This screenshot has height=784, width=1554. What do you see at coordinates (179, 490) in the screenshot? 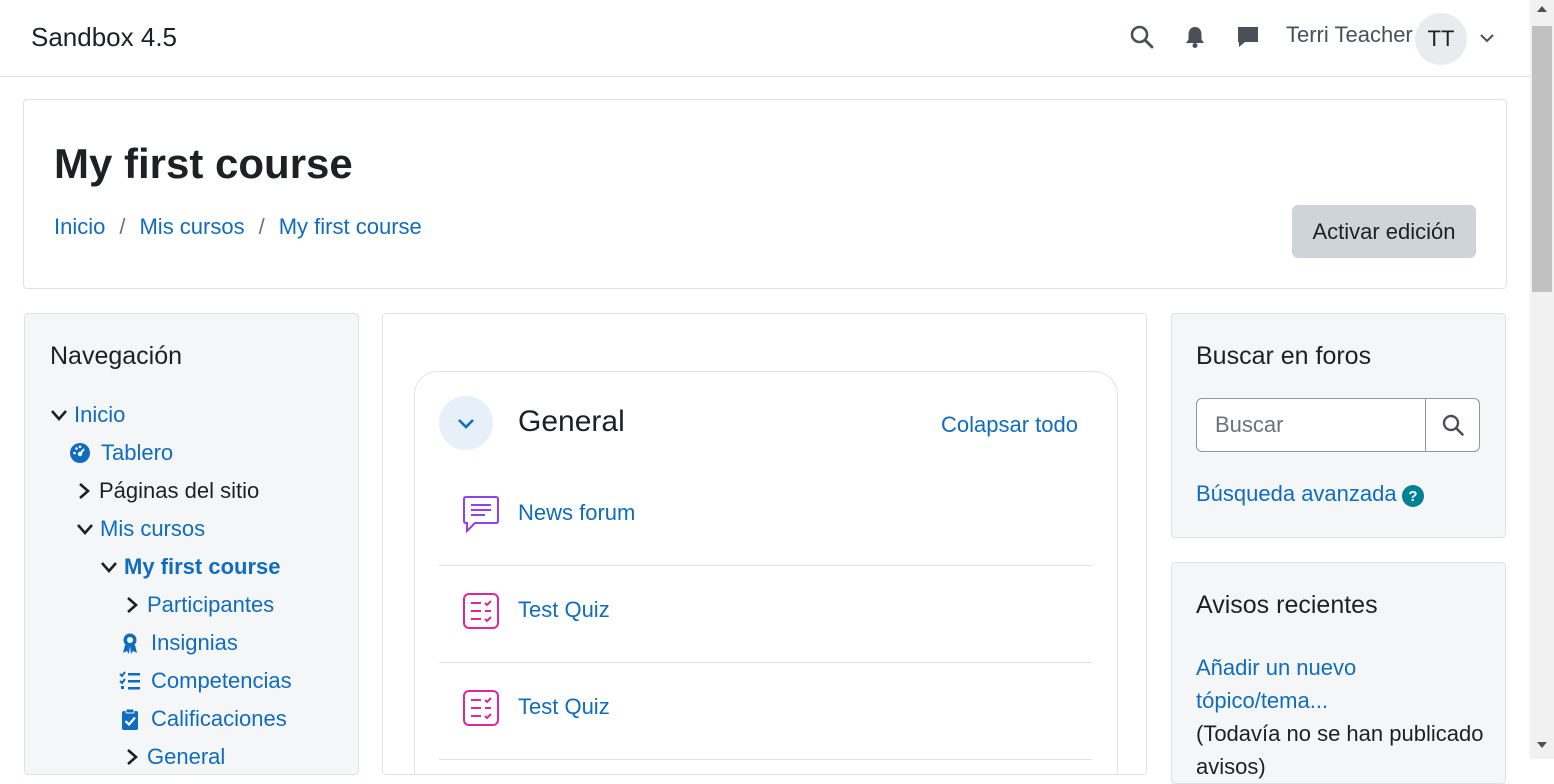
I see `nav-item-label: Páginas del sitio` at bounding box center [179, 490].